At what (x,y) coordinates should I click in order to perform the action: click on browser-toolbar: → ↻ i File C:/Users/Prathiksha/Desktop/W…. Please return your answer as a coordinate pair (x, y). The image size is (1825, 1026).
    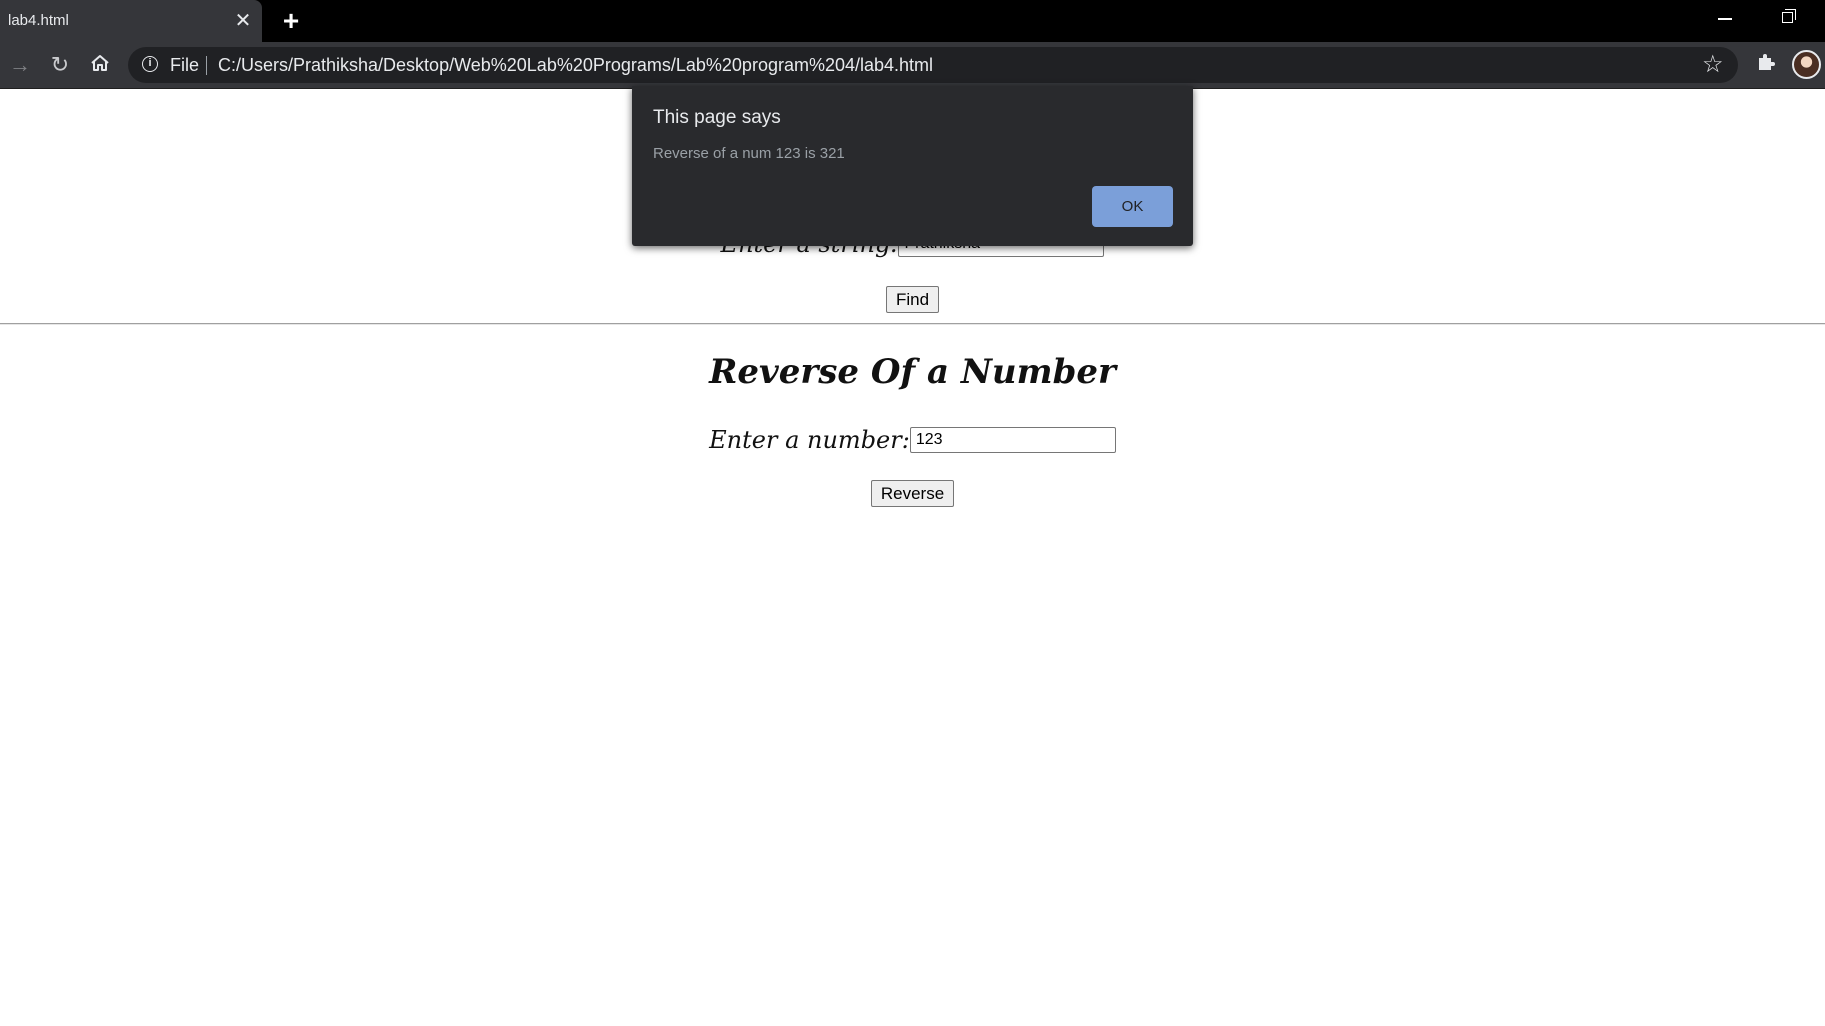
    Looking at the image, I should click on (912, 65).